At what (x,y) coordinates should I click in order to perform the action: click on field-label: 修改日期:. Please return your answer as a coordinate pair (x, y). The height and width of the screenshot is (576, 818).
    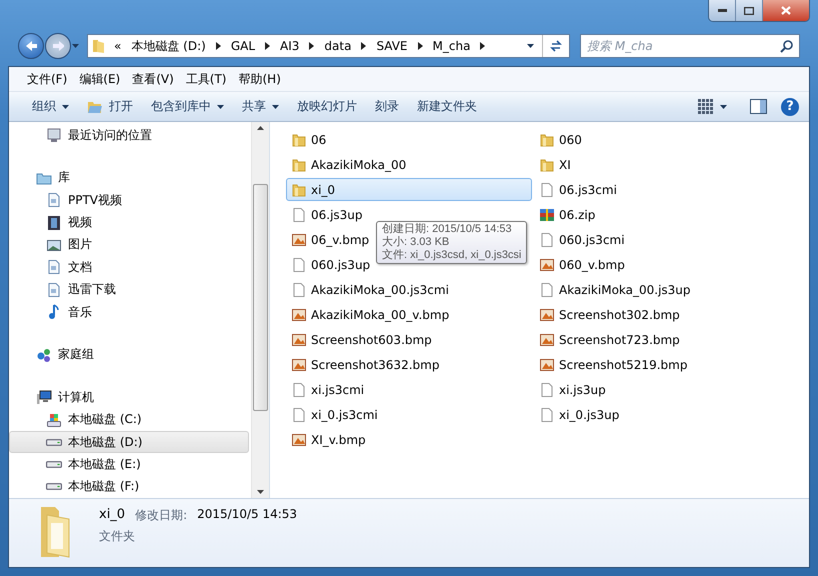
    Looking at the image, I should click on (161, 515).